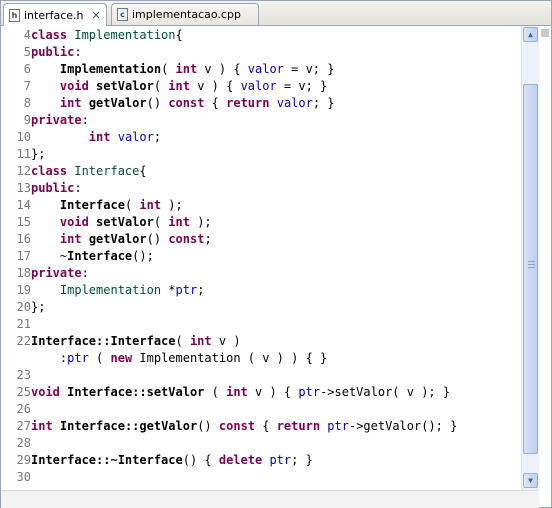  I want to click on code-line: 5public:, so click(261, 52).